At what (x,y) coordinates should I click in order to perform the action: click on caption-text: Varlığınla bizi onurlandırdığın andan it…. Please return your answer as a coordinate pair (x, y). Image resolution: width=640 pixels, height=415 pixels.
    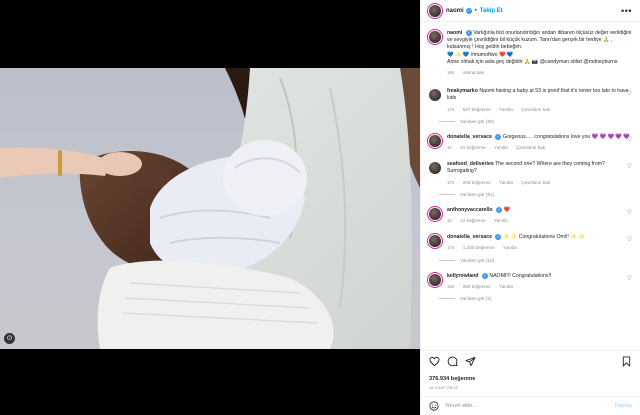
    Looking at the image, I should click on (539, 40).